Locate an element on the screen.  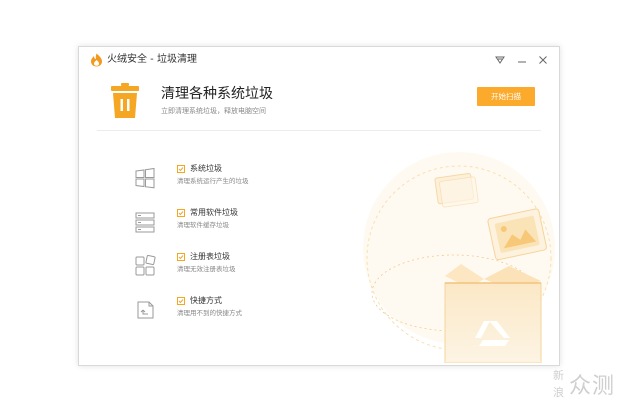
item-description: 清理系统运行产生的垃圾 is located at coordinates (213, 181).